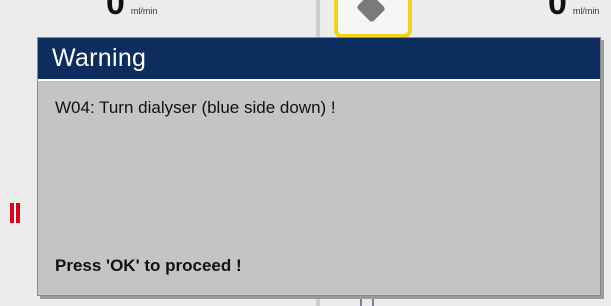 This screenshot has width=611, height=306. What do you see at coordinates (148, 265) in the screenshot?
I see `proceed-instruction: Press 'OK' to proceed !` at bounding box center [148, 265].